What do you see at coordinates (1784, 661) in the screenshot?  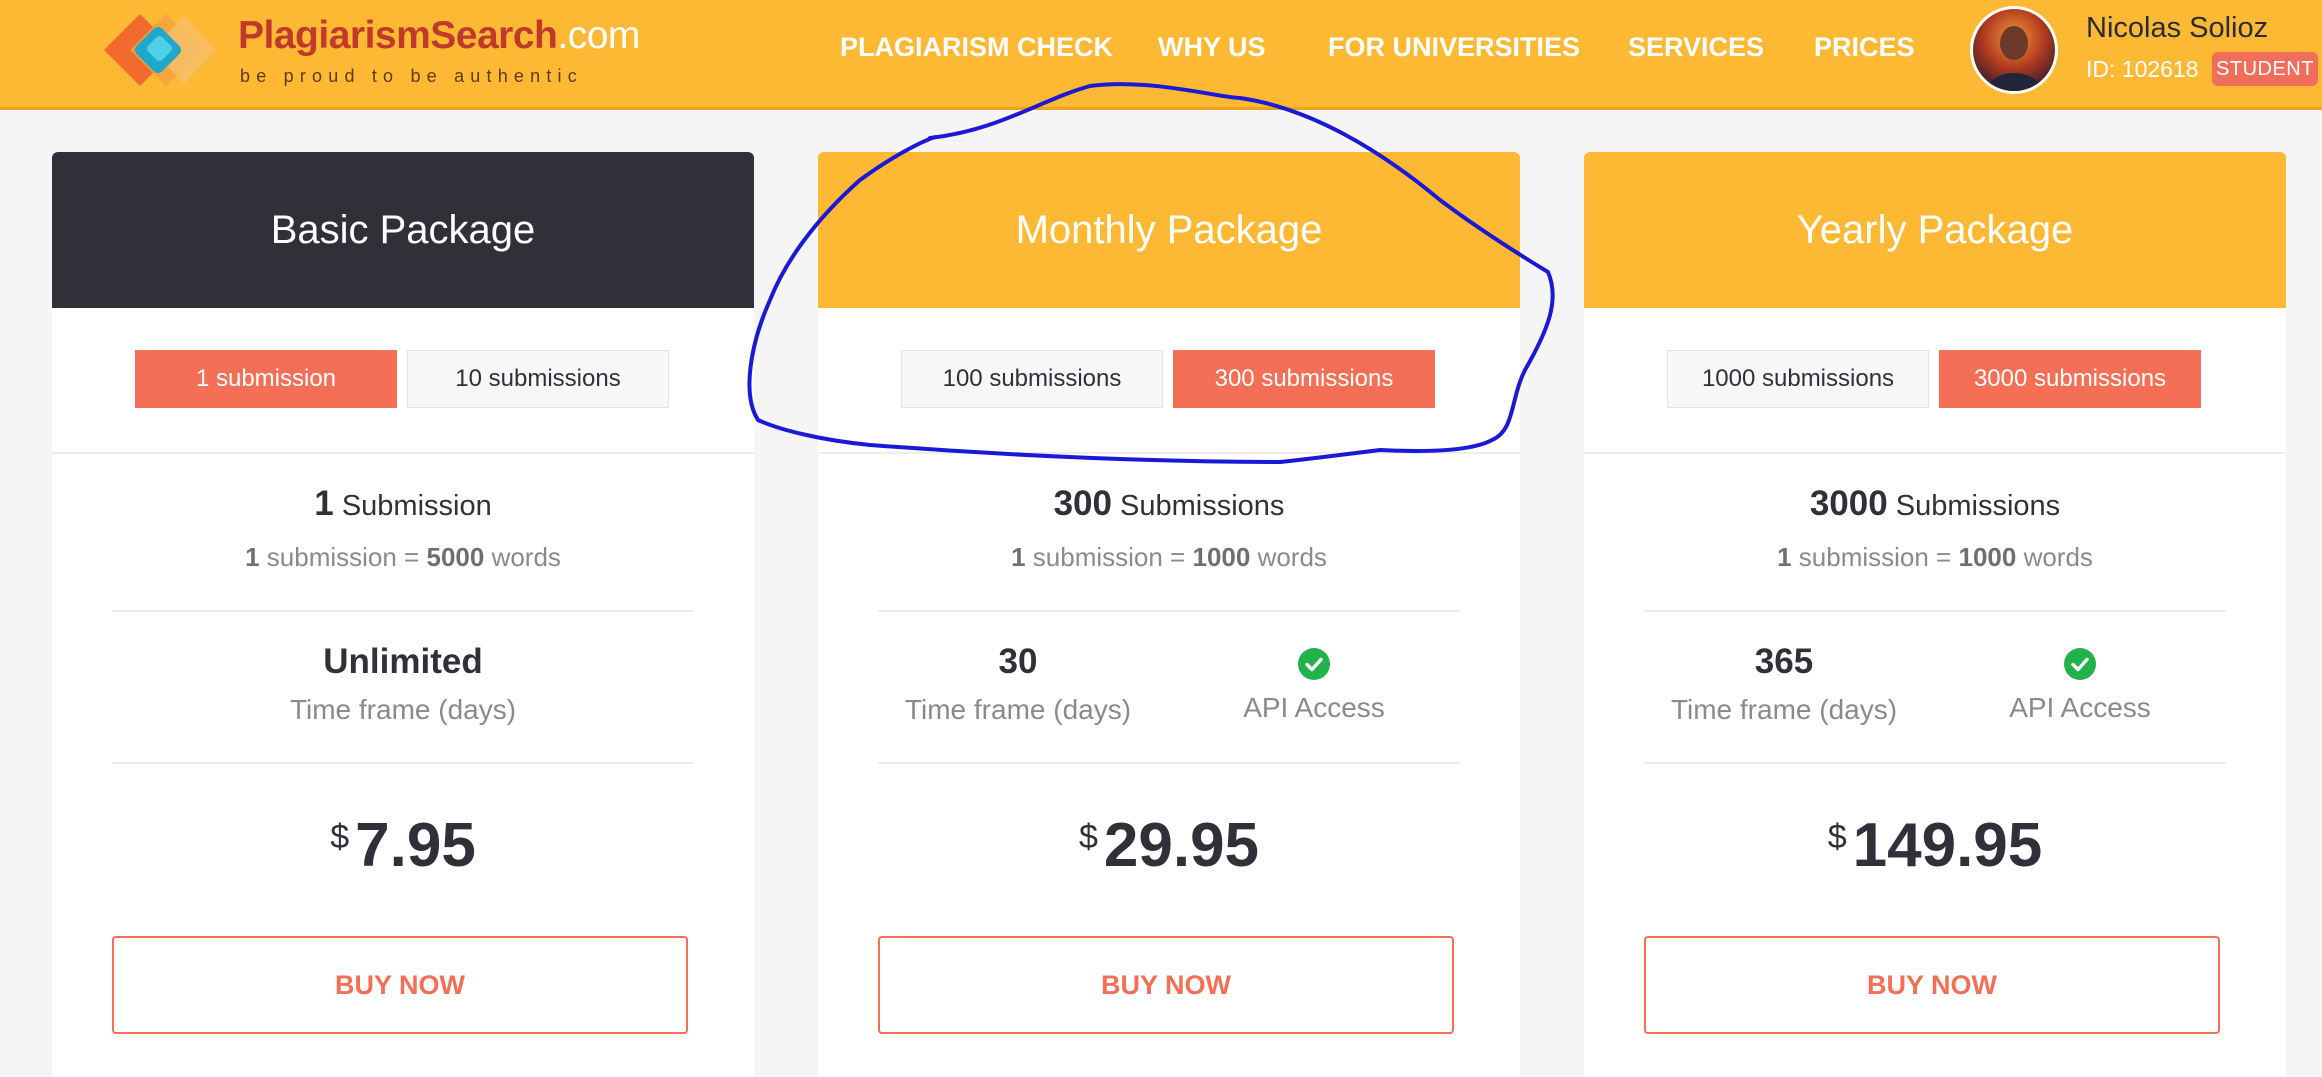 I see `timeframe-value: 365` at bounding box center [1784, 661].